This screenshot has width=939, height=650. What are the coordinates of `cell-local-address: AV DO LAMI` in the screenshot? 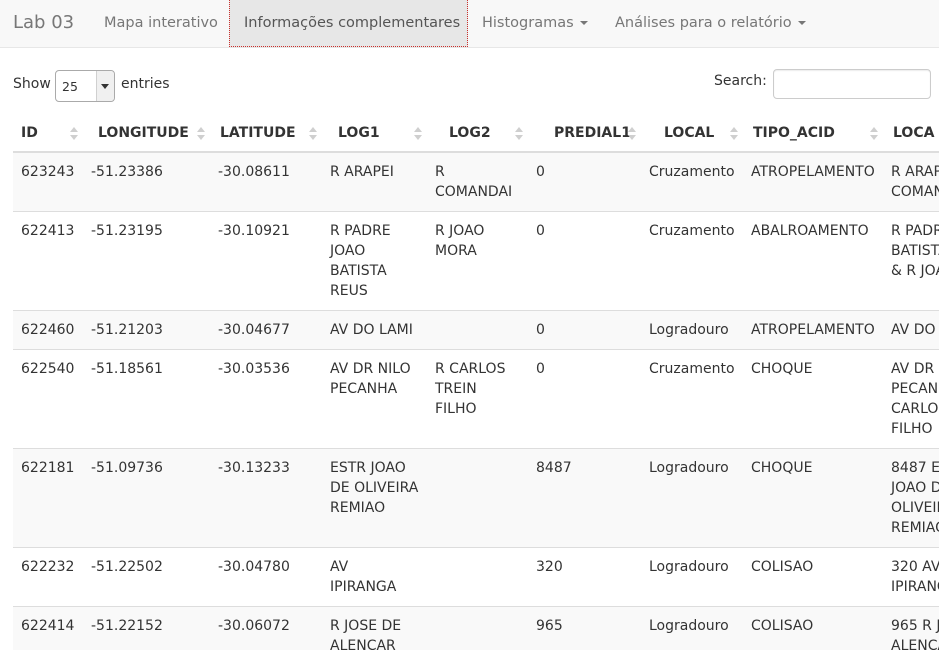 It's located at (911, 330).